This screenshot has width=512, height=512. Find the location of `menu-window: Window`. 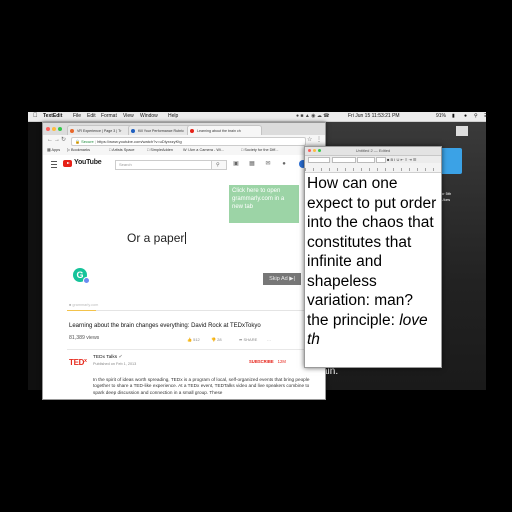

menu-window: Window is located at coordinates (149, 116).